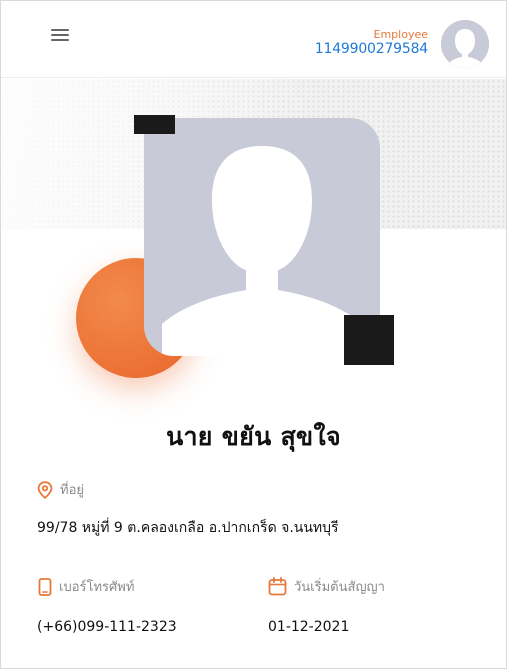 This screenshot has height=669, width=507. I want to click on employee-name: นาย ขยัน สุขใจ, so click(253, 436).